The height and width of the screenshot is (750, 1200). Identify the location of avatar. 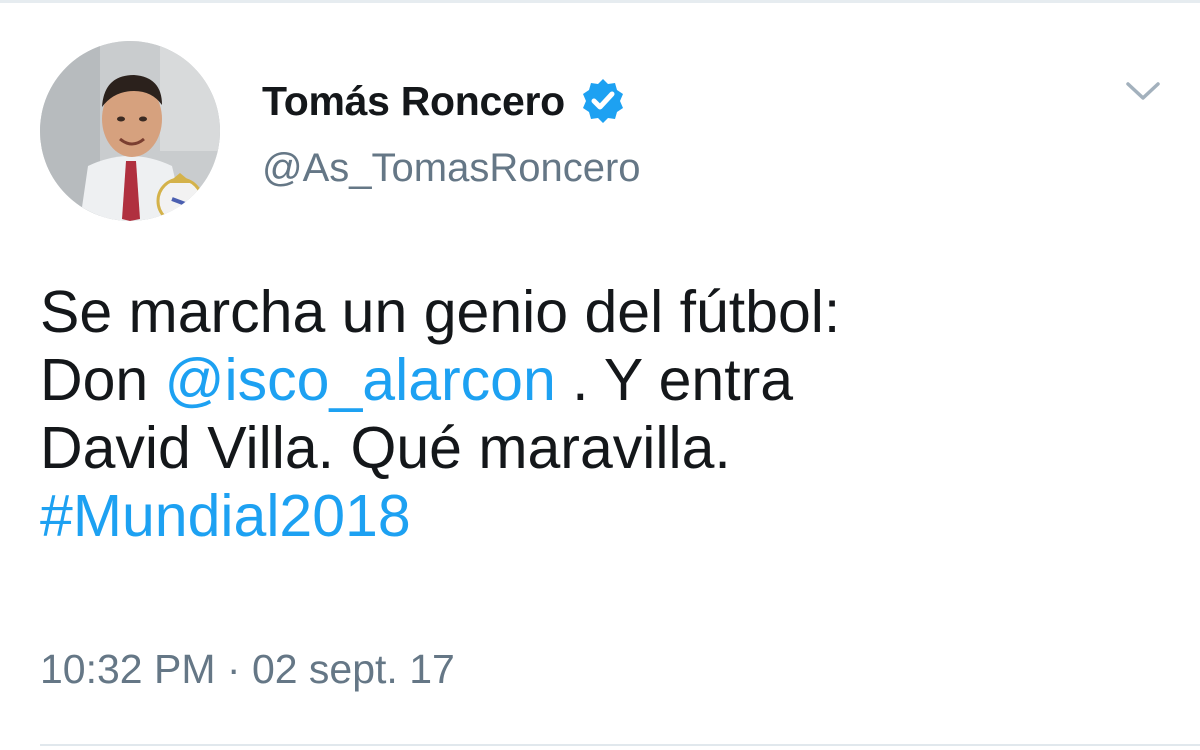
(130, 131).